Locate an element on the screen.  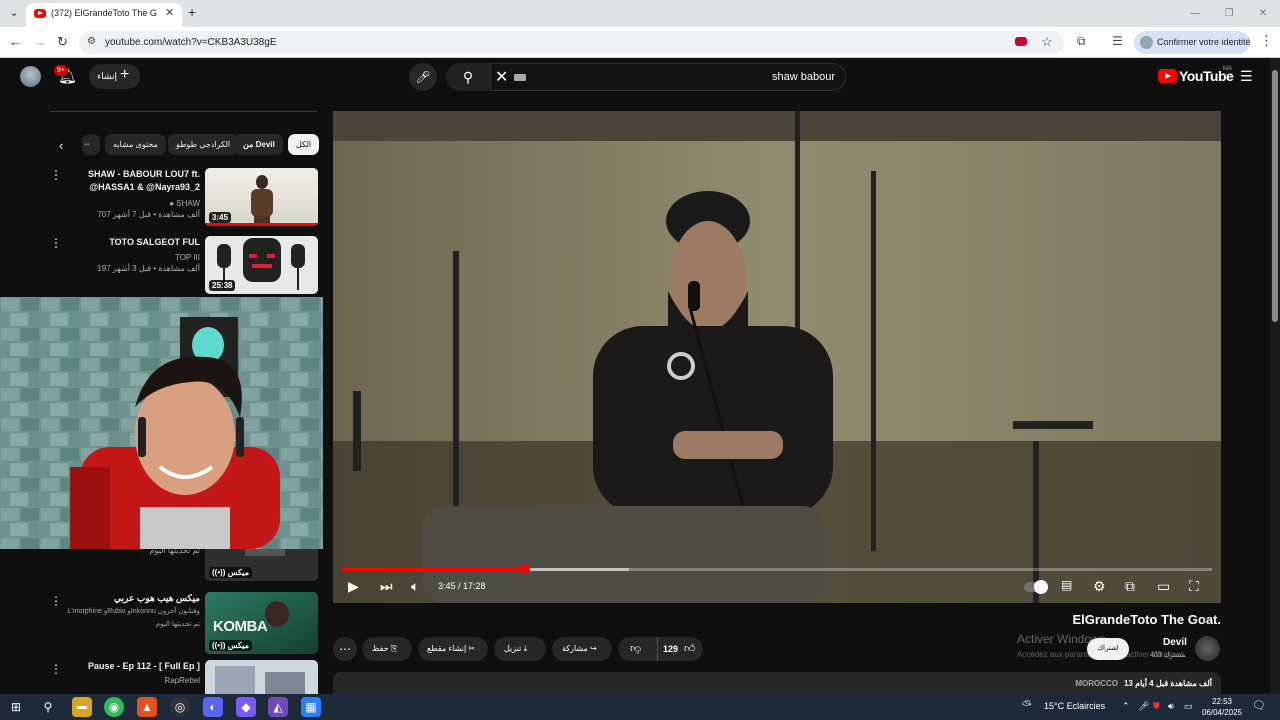
download-button: تنزيل ⤓ is located at coordinates (520, 649).